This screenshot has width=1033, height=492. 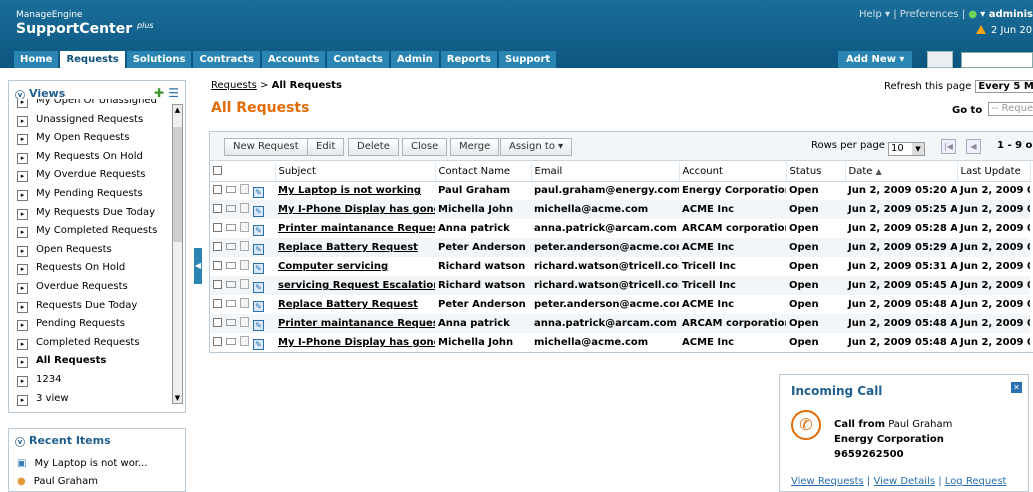 What do you see at coordinates (355, 266) in the screenshot?
I see `row-subject-link: Computer servicing` at bounding box center [355, 266].